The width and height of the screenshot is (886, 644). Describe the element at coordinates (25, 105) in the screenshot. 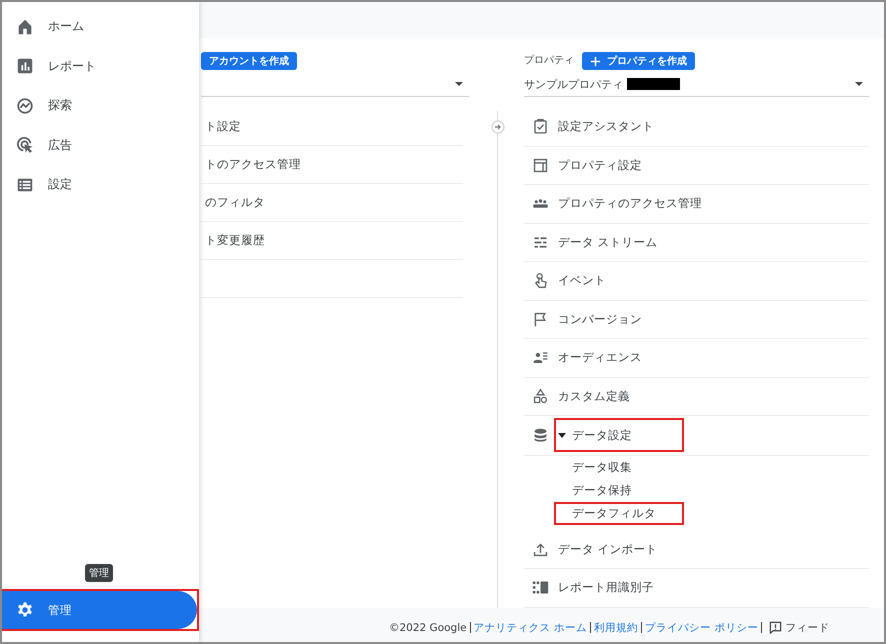

I see `explore-icon` at that location.